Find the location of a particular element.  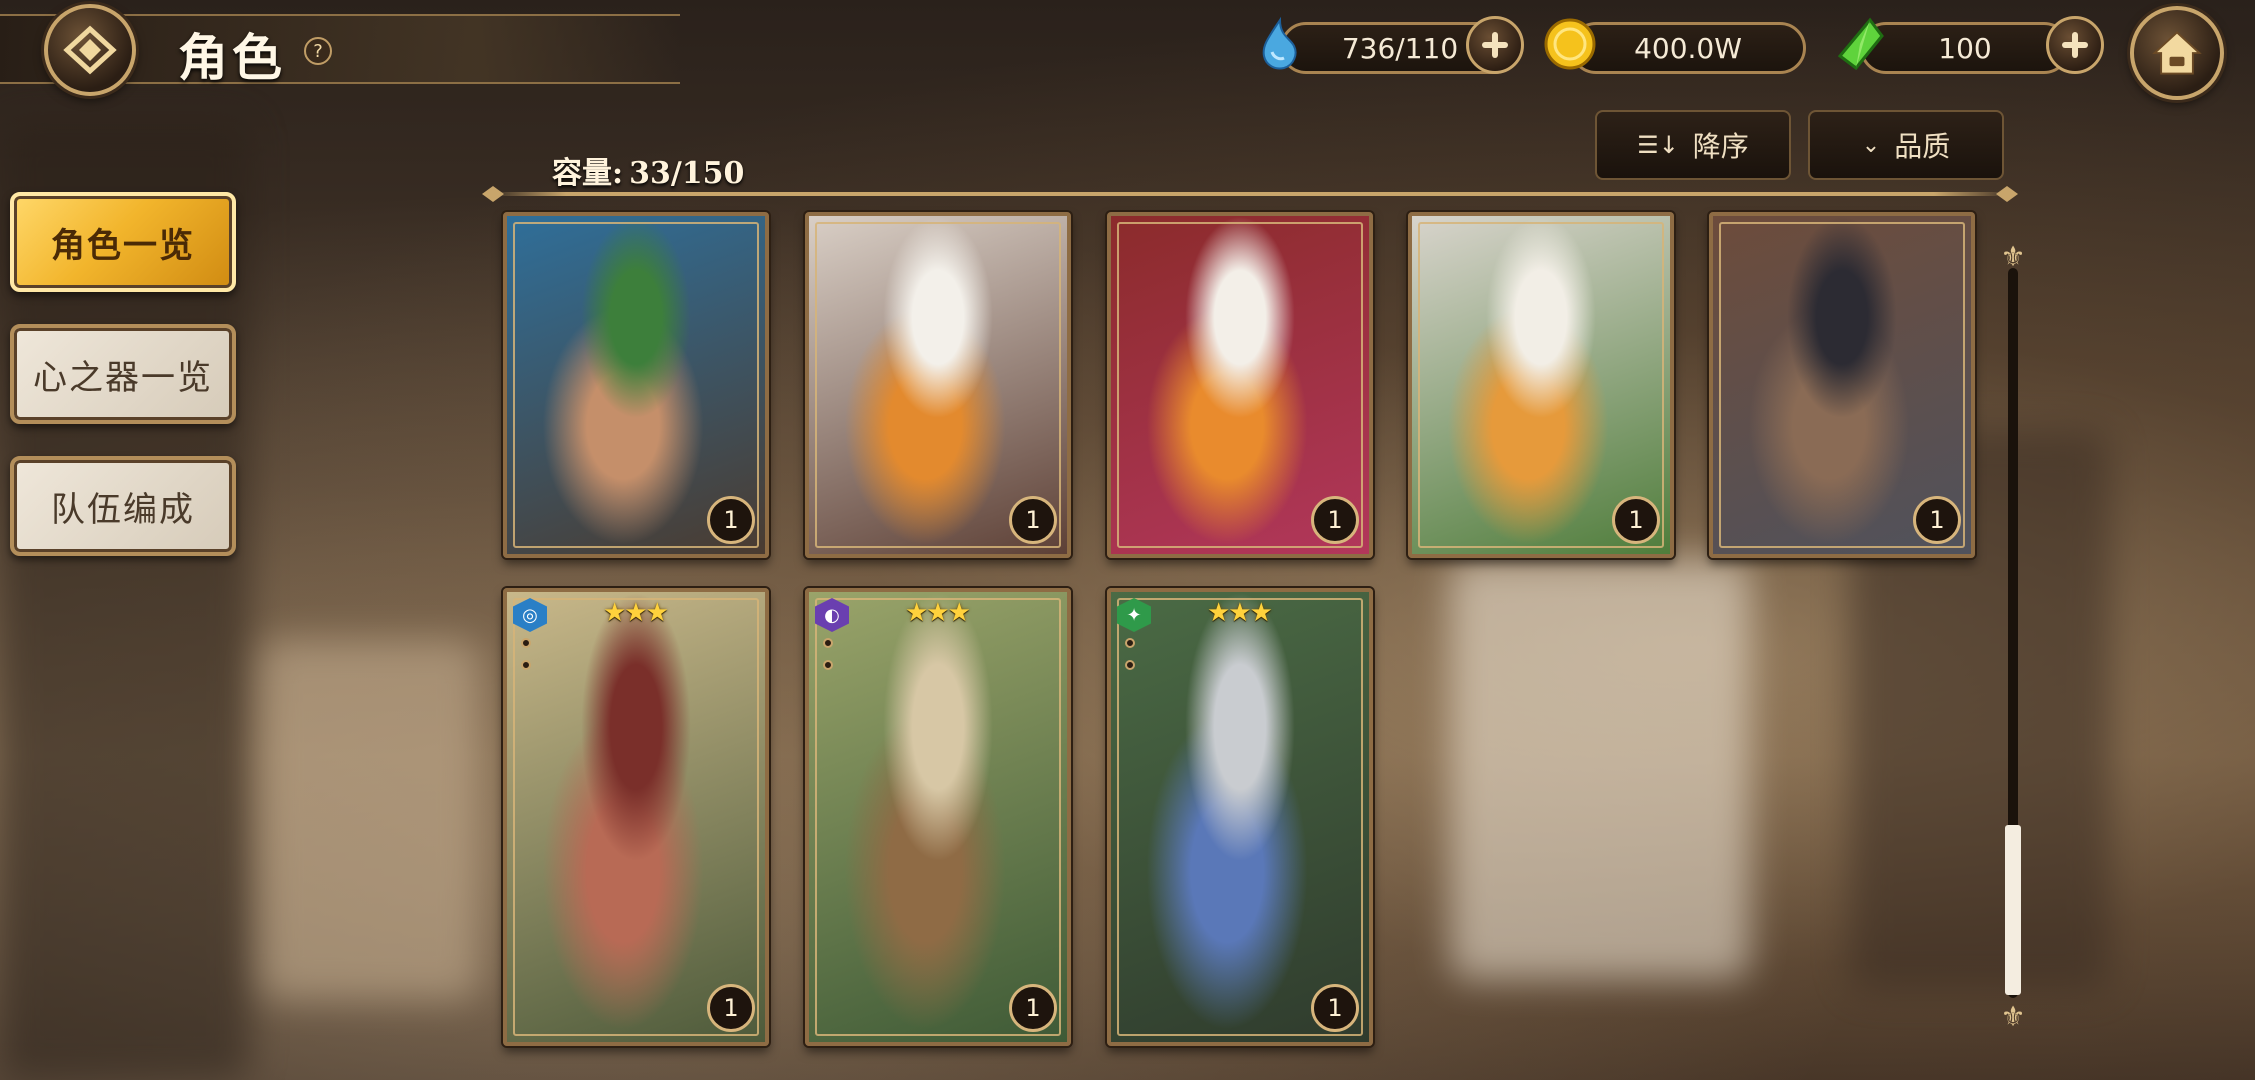

scrollbar-thumb is located at coordinates (2013, 910).